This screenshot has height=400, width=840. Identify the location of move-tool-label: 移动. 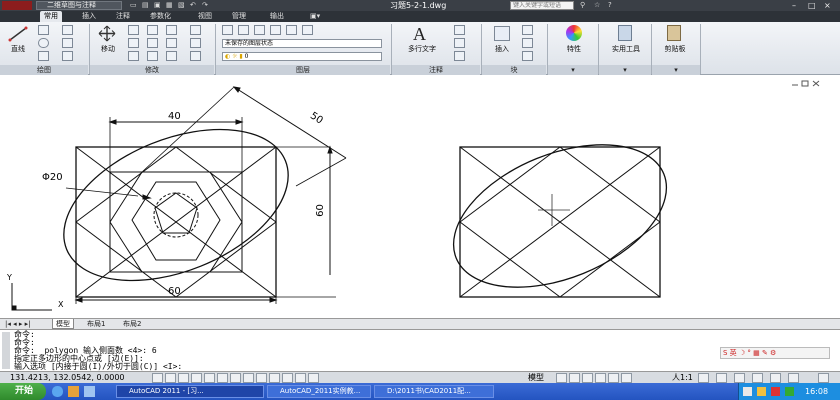
(108, 49).